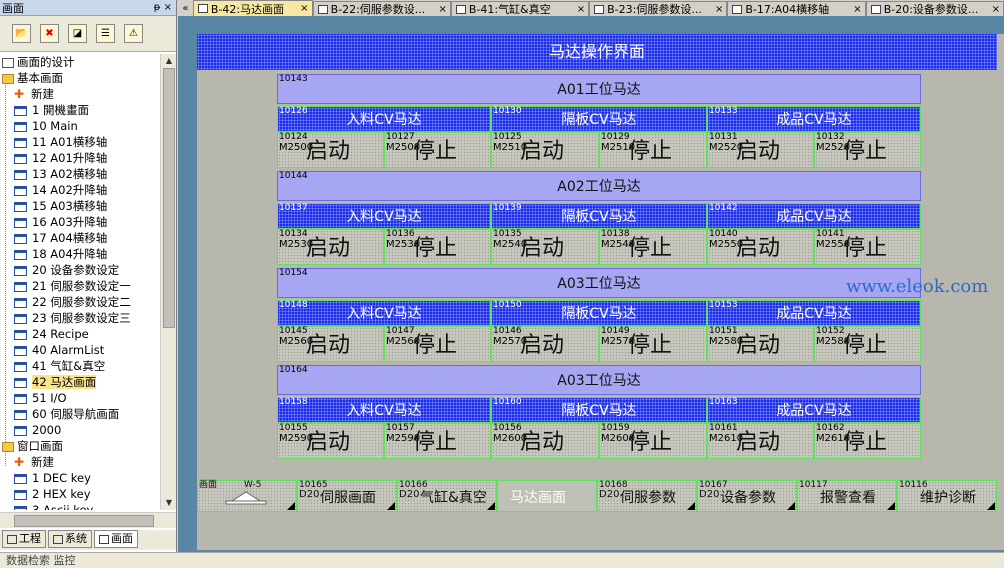  What do you see at coordinates (77, 33) in the screenshot?
I see `properties-icon: ◪` at bounding box center [77, 33].